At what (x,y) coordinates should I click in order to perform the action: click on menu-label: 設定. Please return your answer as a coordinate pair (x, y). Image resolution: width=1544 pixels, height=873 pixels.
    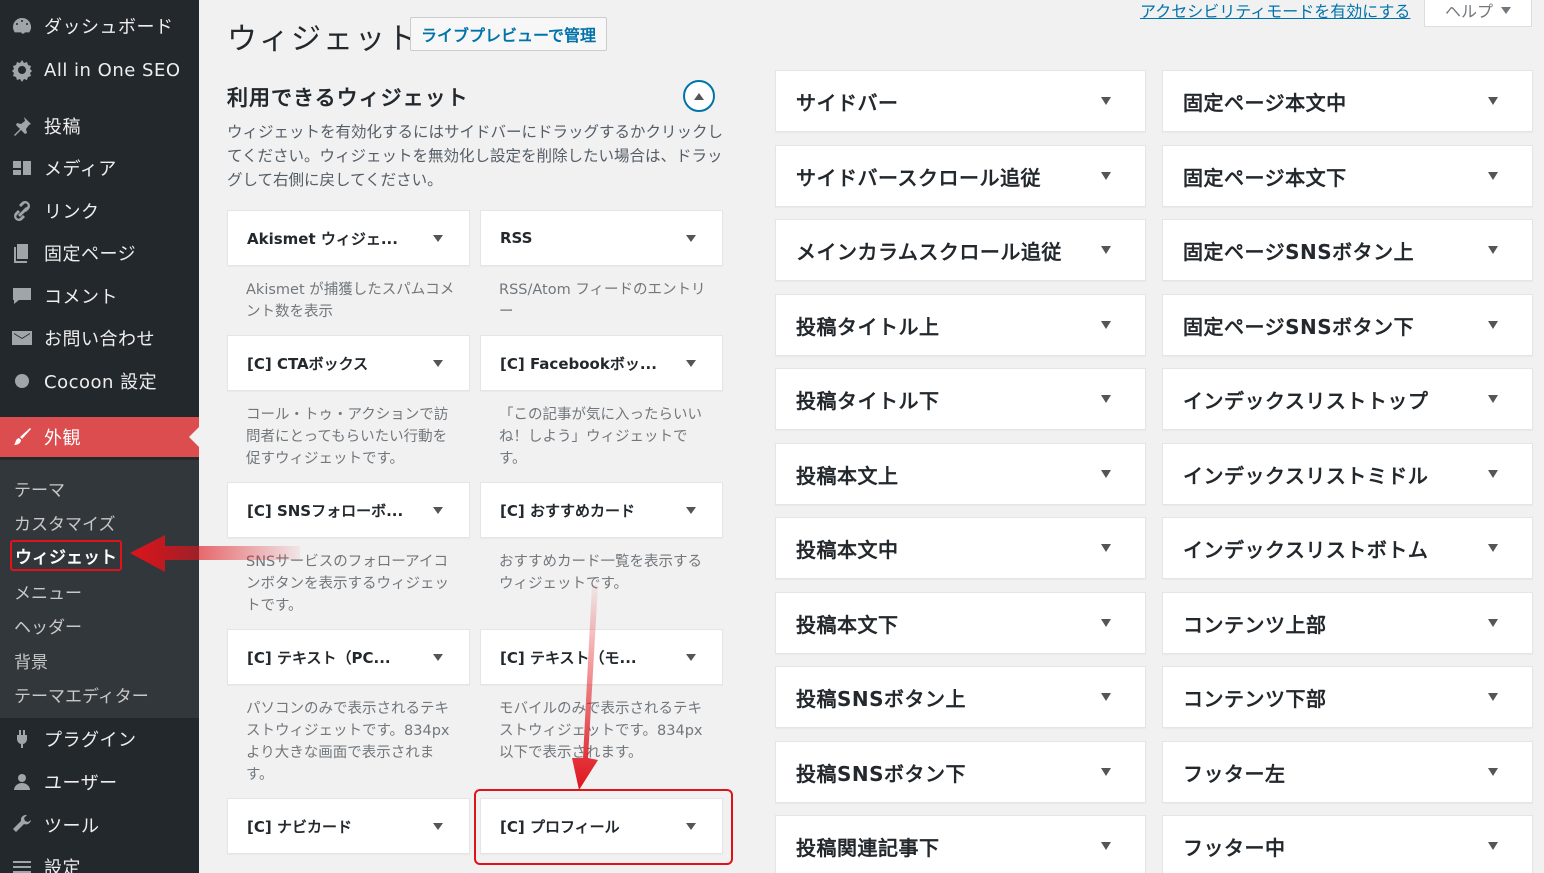
    Looking at the image, I should click on (62, 865).